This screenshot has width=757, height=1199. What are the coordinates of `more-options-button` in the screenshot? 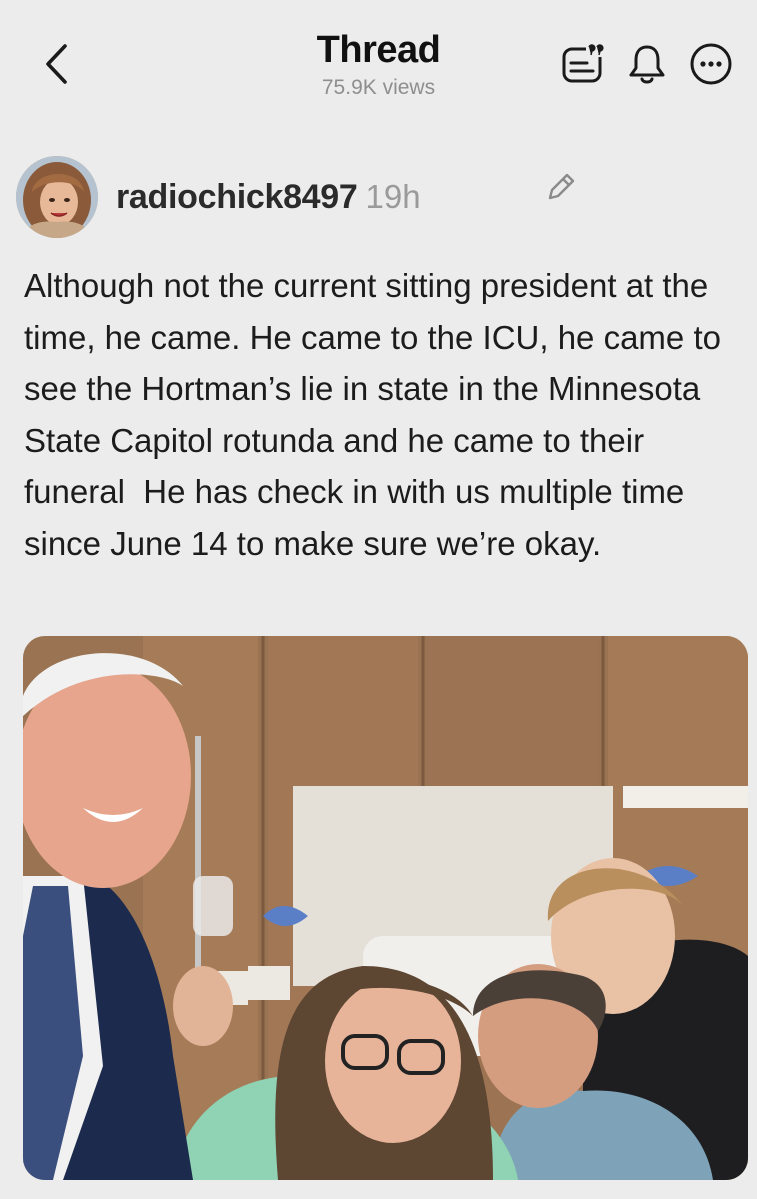 It's located at (711, 64).